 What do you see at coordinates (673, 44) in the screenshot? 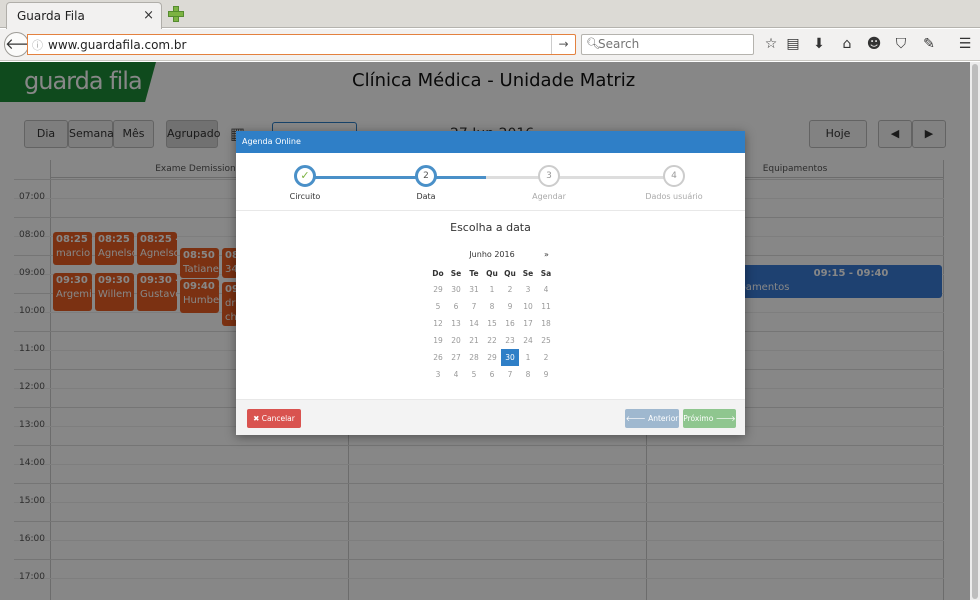
I see `search-input` at bounding box center [673, 44].